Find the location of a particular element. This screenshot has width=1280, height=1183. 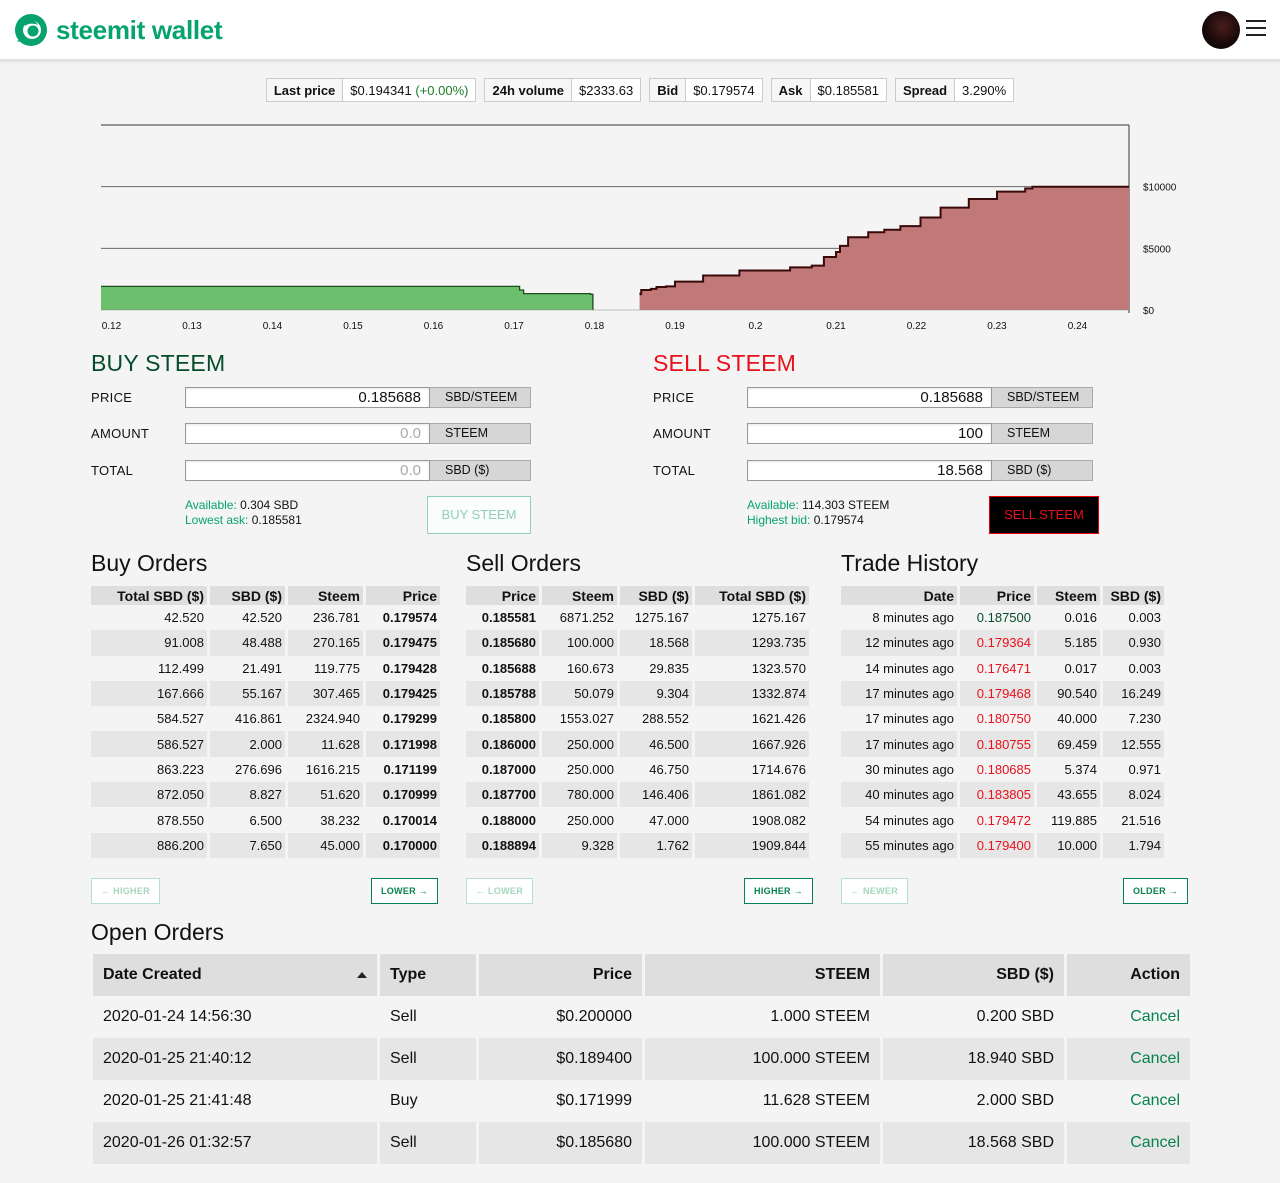

sell-steem-button: SELL STEEM is located at coordinates (1044, 515).